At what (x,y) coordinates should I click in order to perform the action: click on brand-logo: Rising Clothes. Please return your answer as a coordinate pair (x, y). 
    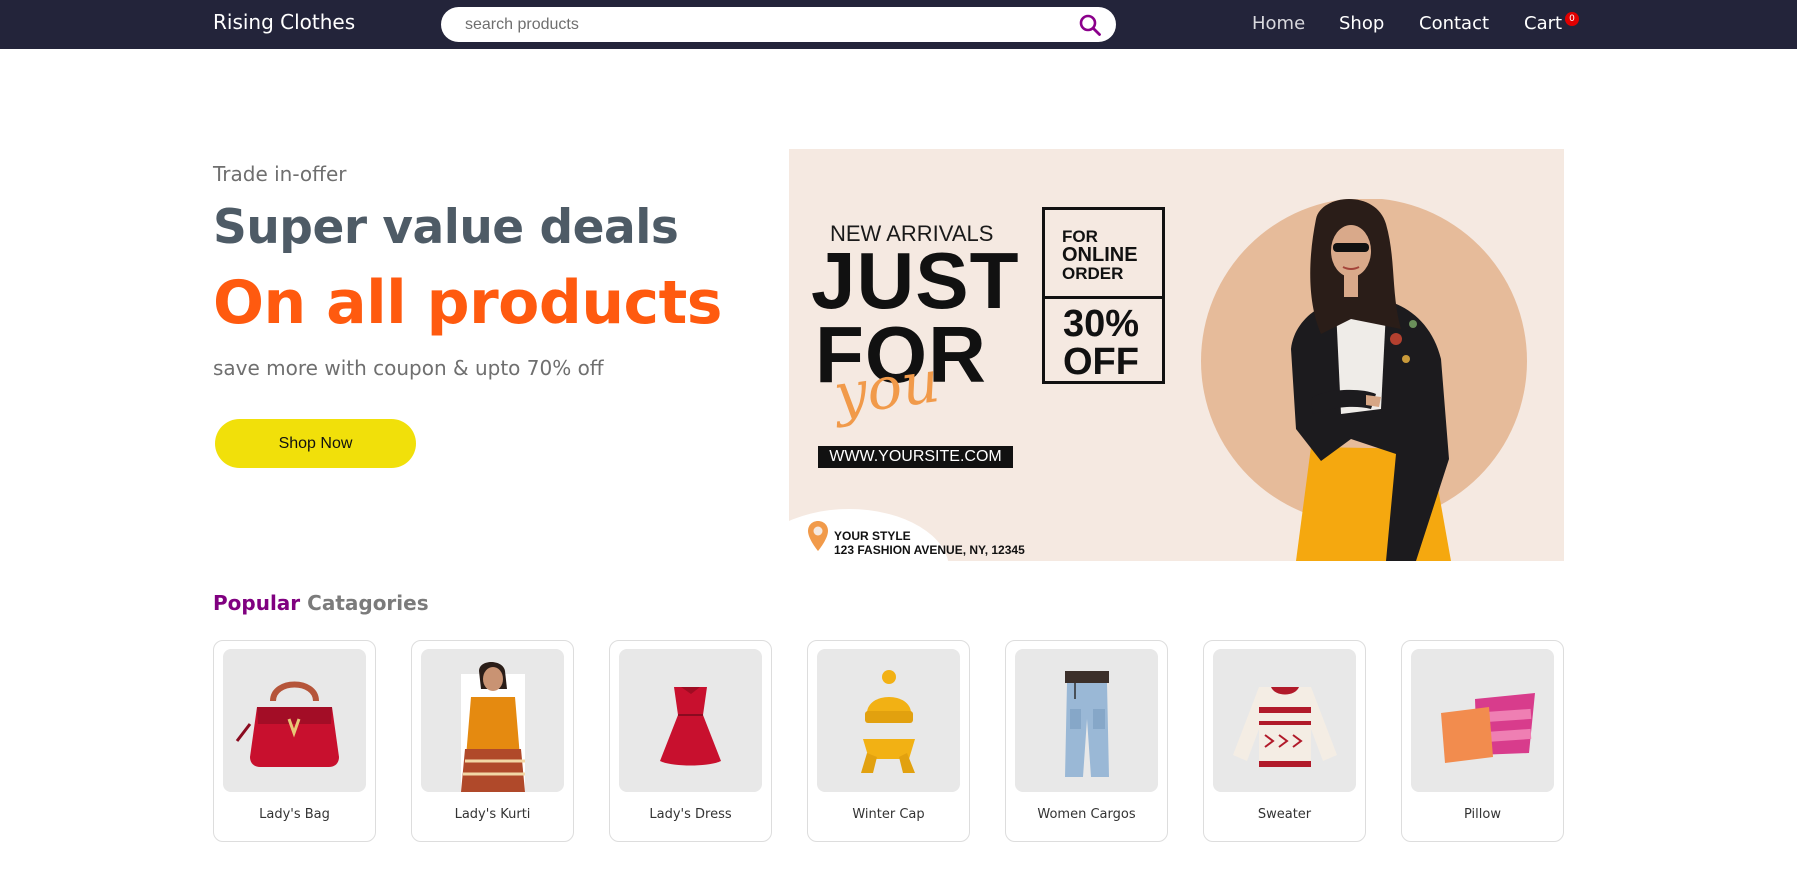
    Looking at the image, I should click on (284, 22).